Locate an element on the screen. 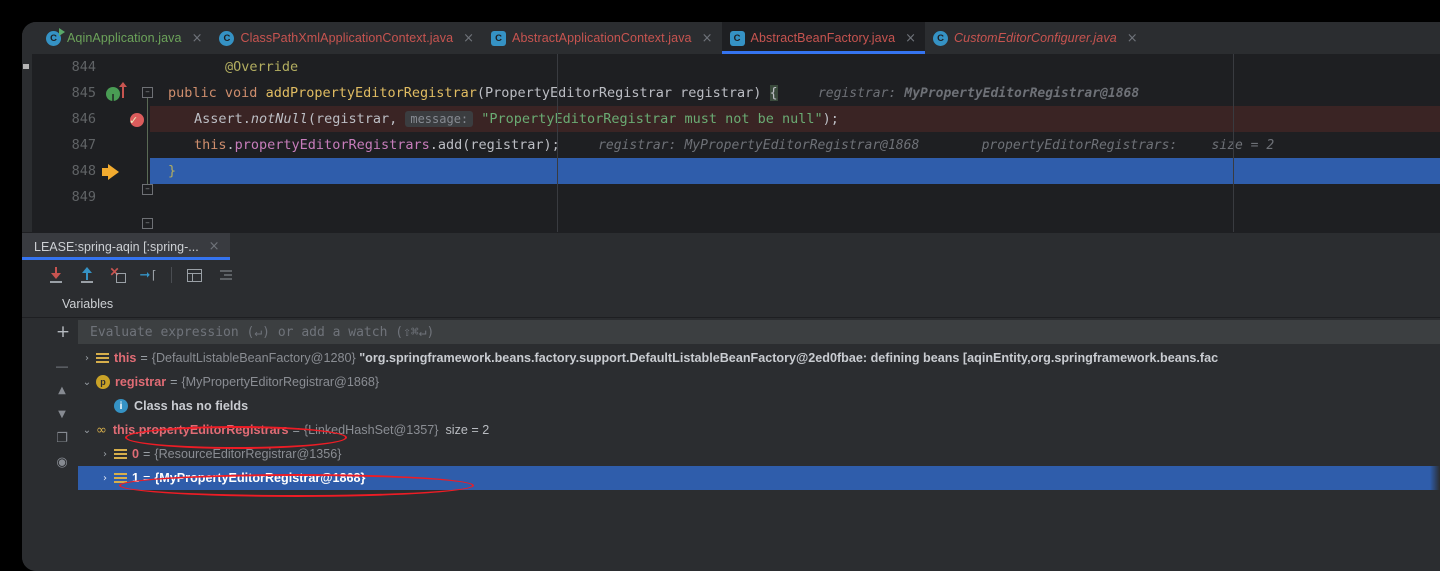  tab-variables: Variables is located at coordinates (87, 304).